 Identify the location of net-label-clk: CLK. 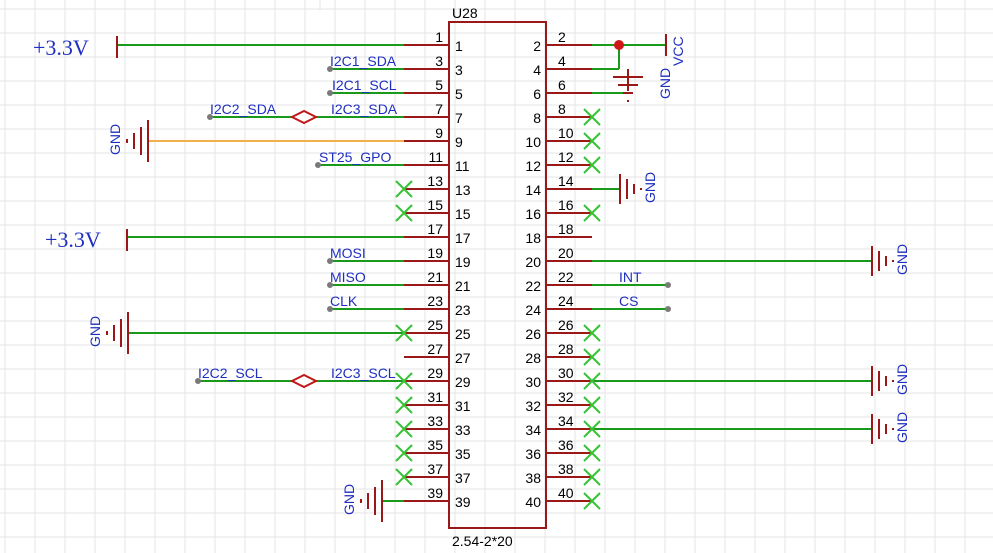
(344, 301).